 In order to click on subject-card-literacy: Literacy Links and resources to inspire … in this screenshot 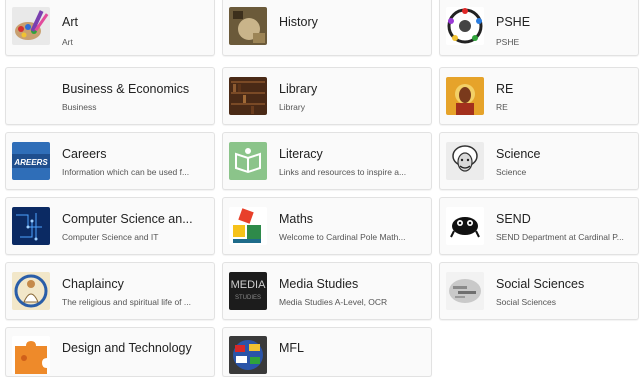, I will do `click(327, 161)`.